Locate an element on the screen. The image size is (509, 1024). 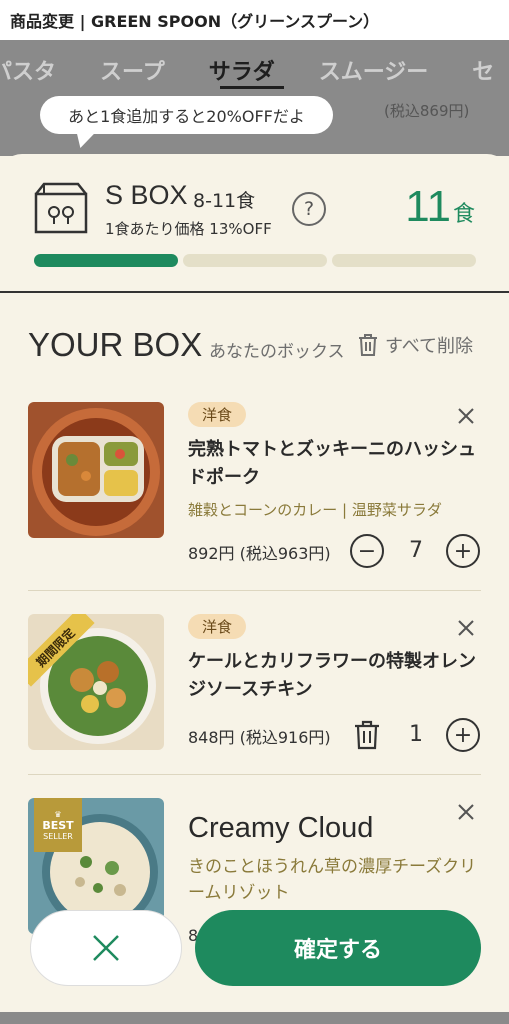
item-price: 848円 (税込916円) is located at coordinates (259, 737).